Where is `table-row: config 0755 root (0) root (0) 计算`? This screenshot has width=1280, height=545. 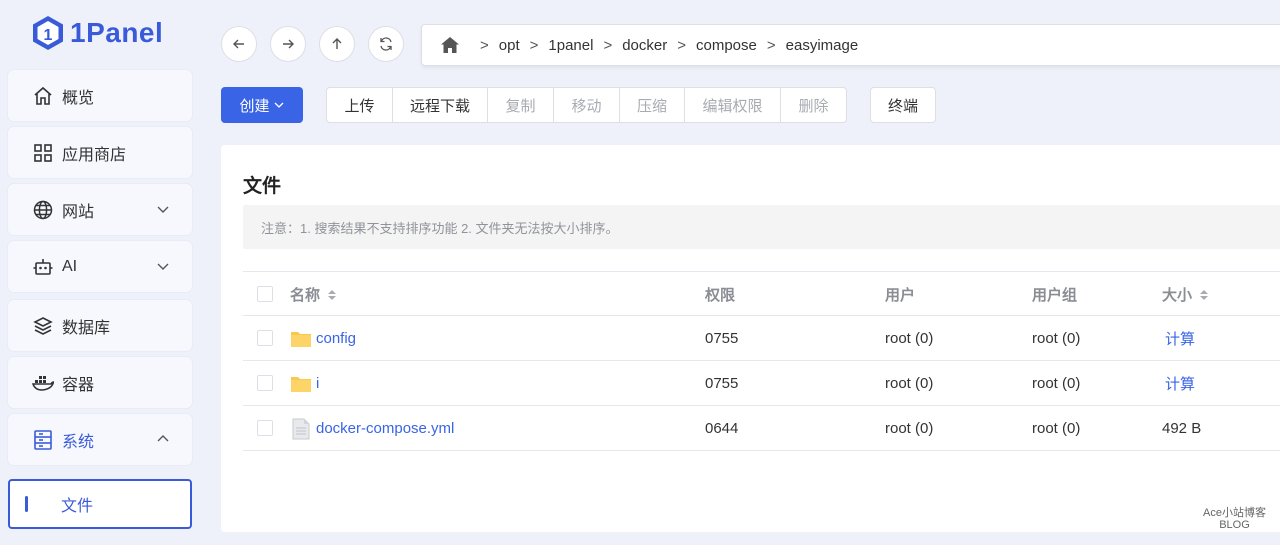 table-row: config 0755 root (0) root (0) 计算 is located at coordinates (761, 338).